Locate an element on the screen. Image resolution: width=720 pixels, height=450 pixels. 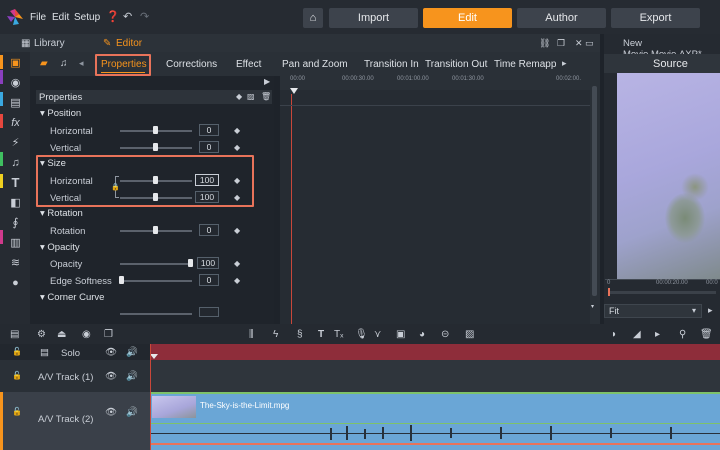
position-vertical-value: 0 is located at coordinates (209, 147).